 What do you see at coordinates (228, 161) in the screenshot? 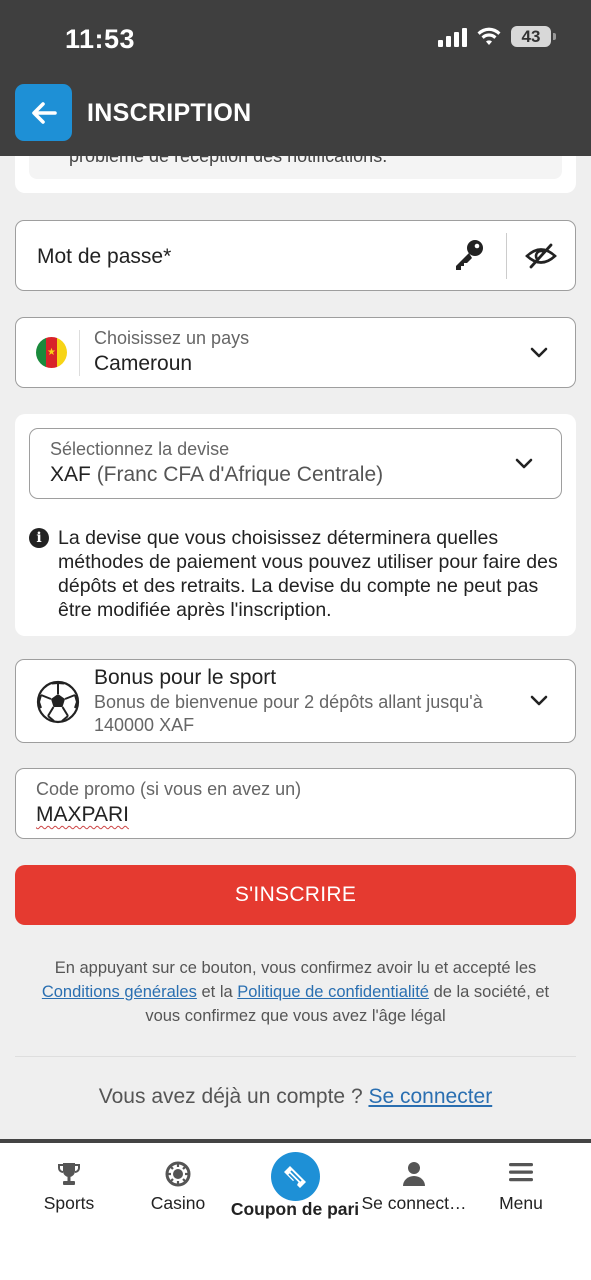
I see `notice-text: problème de réception des notifications.` at bounding box center [228, 161].